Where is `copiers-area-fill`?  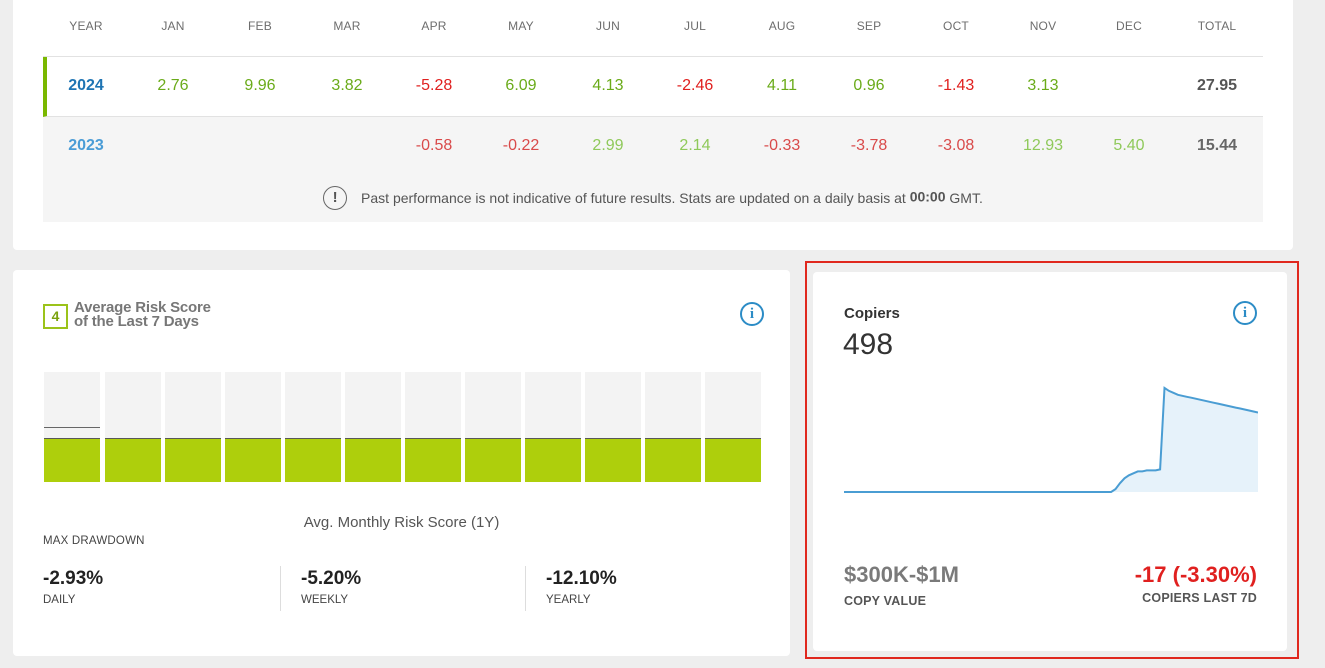
copiers-area-fill is located at coordinates (1051, 439).